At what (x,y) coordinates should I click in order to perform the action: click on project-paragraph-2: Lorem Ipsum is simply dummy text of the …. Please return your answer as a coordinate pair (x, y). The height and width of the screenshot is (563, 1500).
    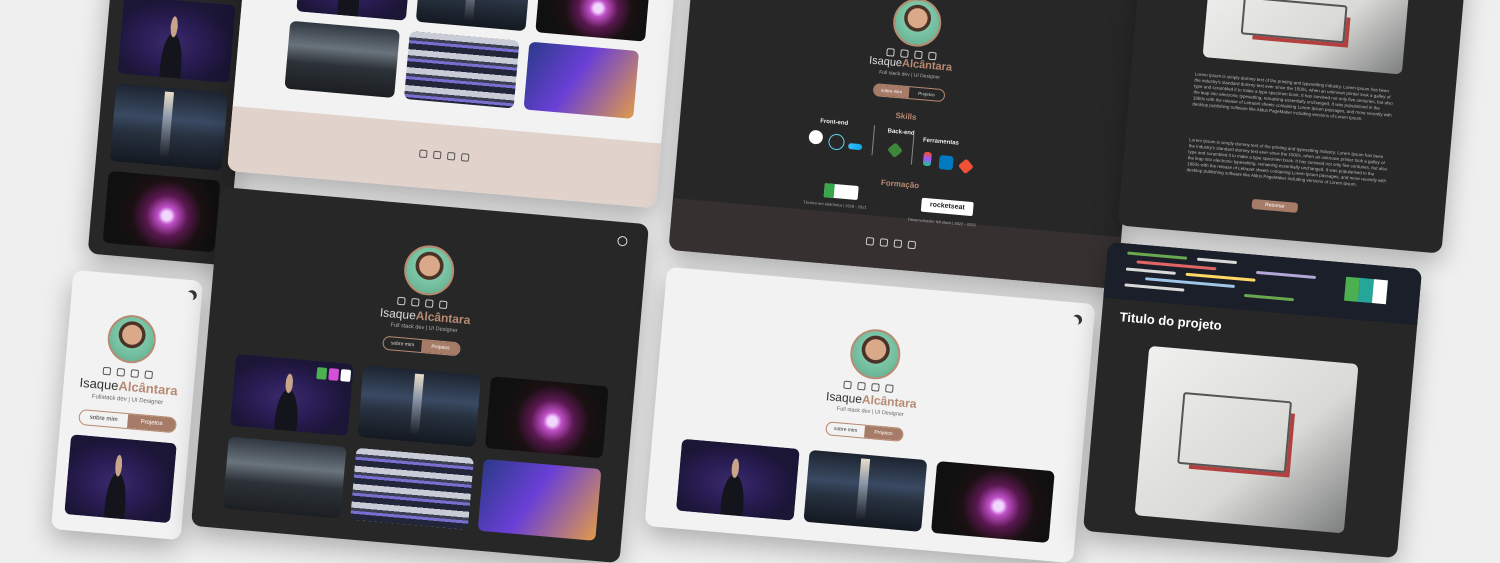
    Looking at the image, I should click on (1287, 162).